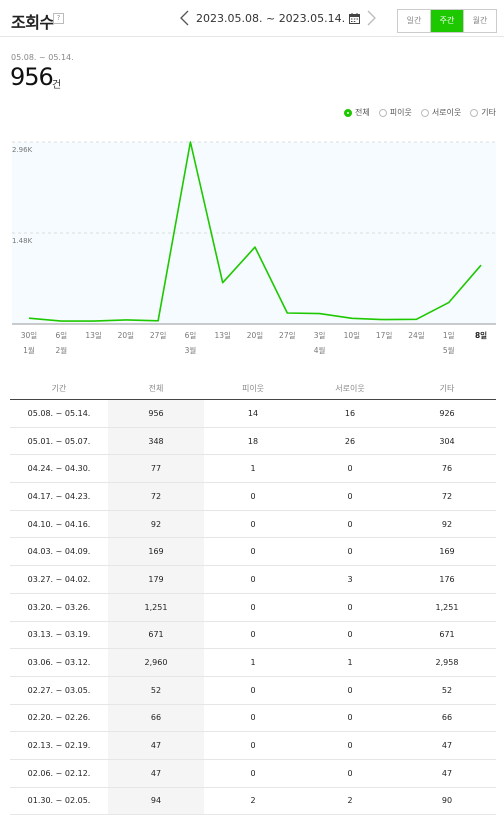  I want to click on tab-weekly: 주간, so click(447, 21).